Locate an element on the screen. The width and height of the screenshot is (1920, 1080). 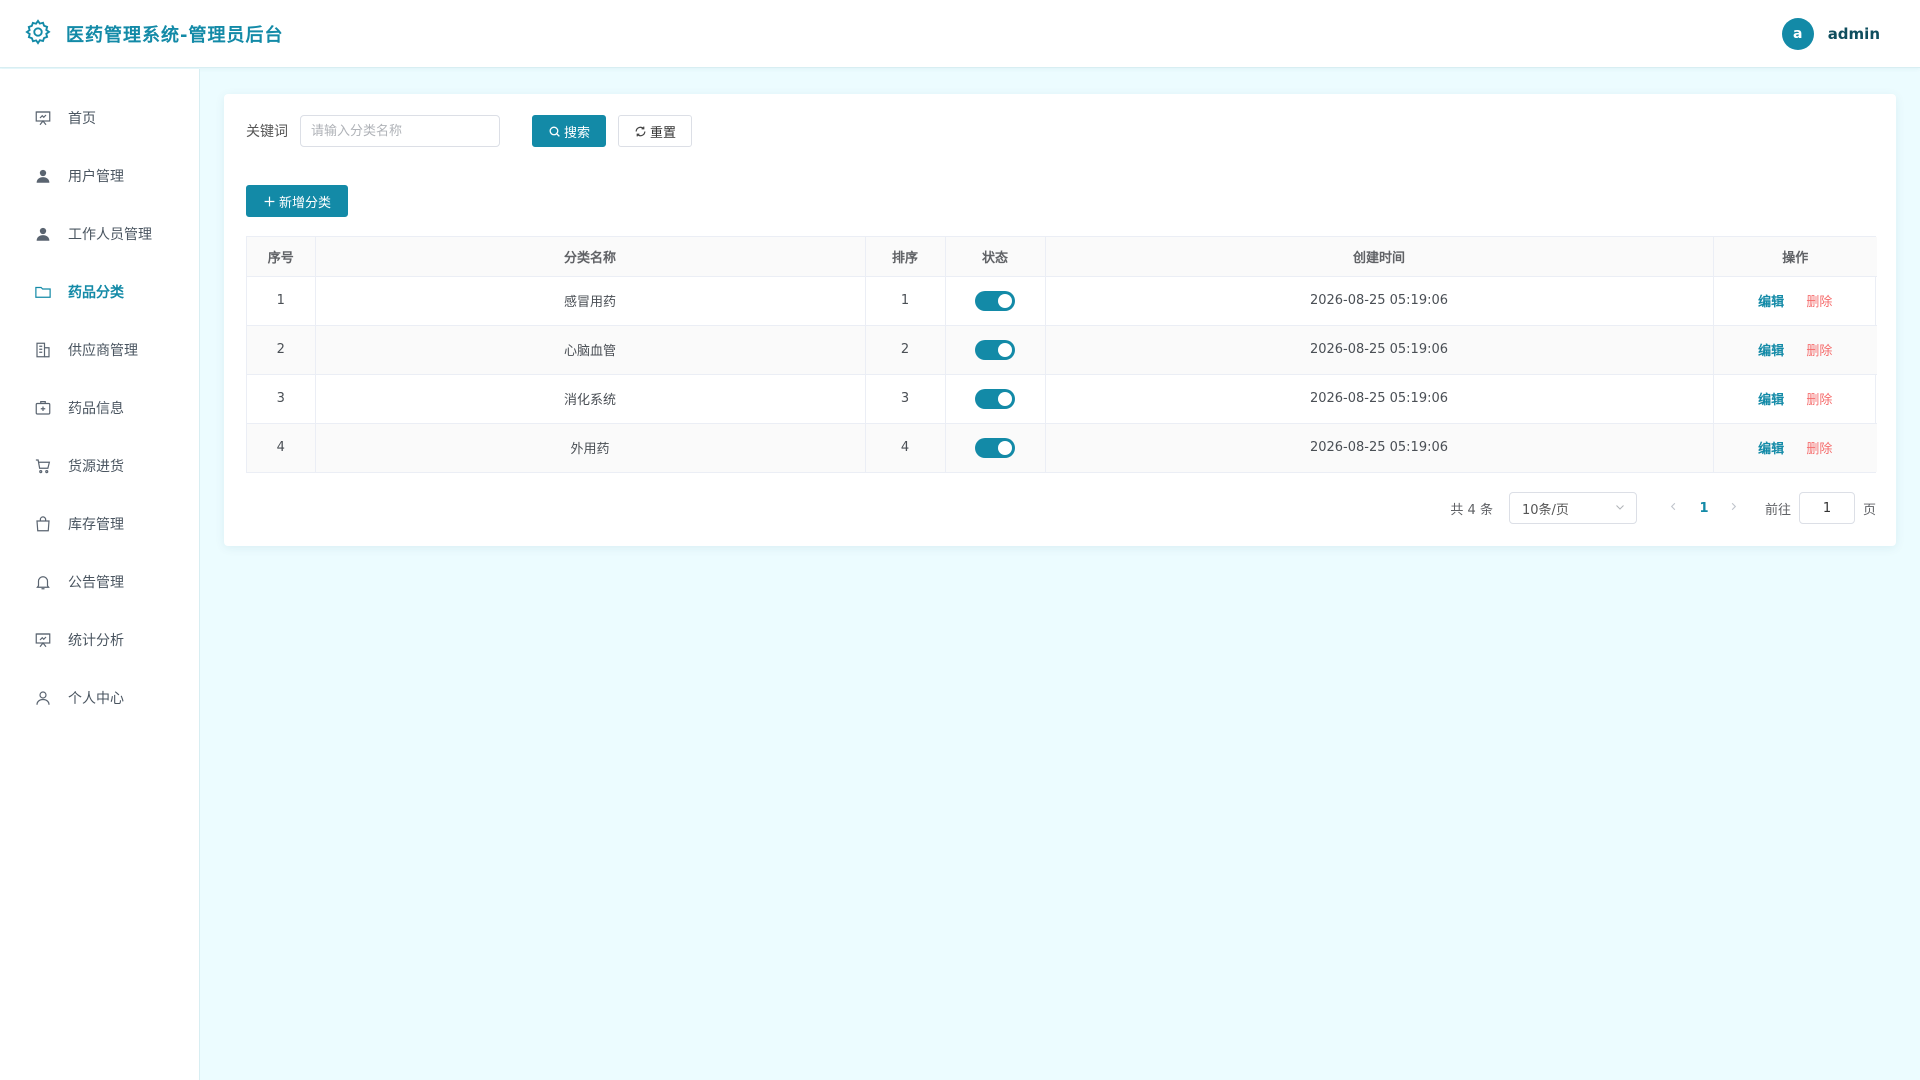
sidebar-item-home: 首页 is located at coordinates (99, 118).